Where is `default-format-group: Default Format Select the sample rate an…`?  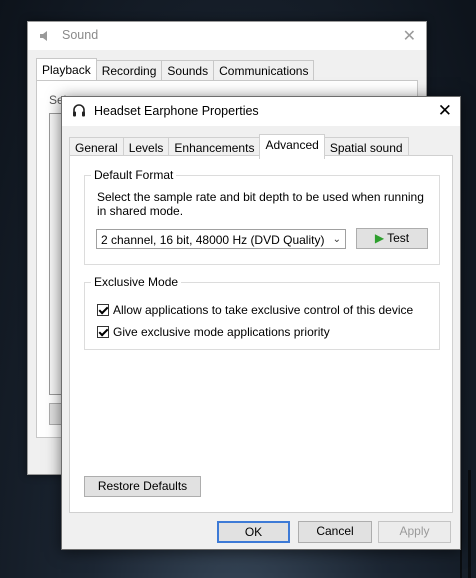
default-format-group: Default Format Select the sample rate an… is located at coordinates (262, 216).